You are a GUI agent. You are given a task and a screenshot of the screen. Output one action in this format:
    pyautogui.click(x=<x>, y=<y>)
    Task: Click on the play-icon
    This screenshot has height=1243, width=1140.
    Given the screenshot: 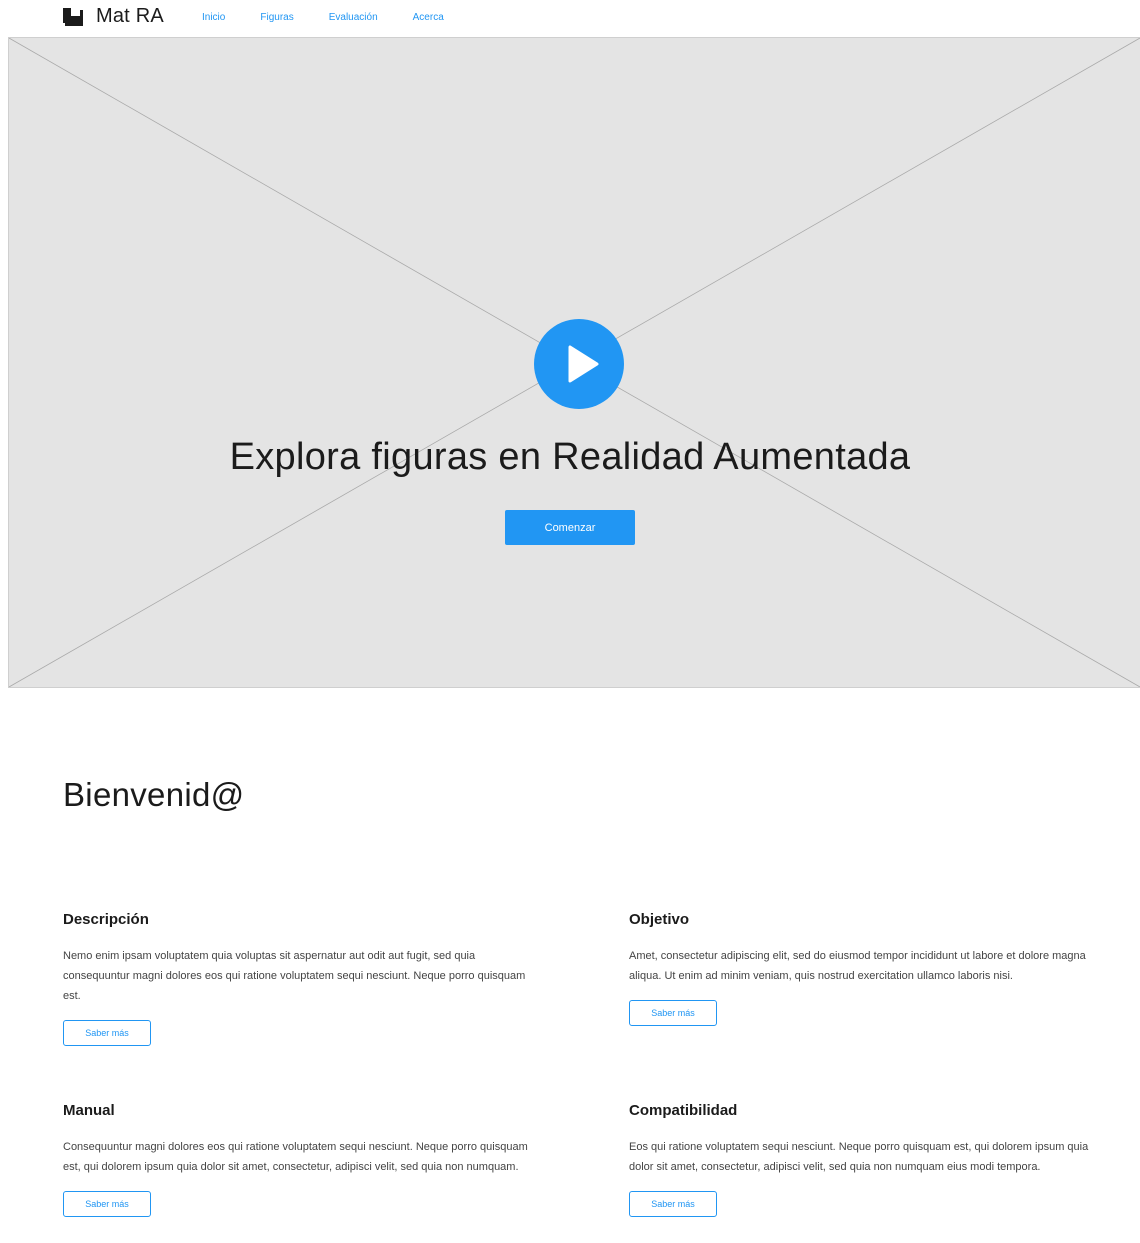 What is the action you would take?
    pyautogui.click(x=583, y=364)
    